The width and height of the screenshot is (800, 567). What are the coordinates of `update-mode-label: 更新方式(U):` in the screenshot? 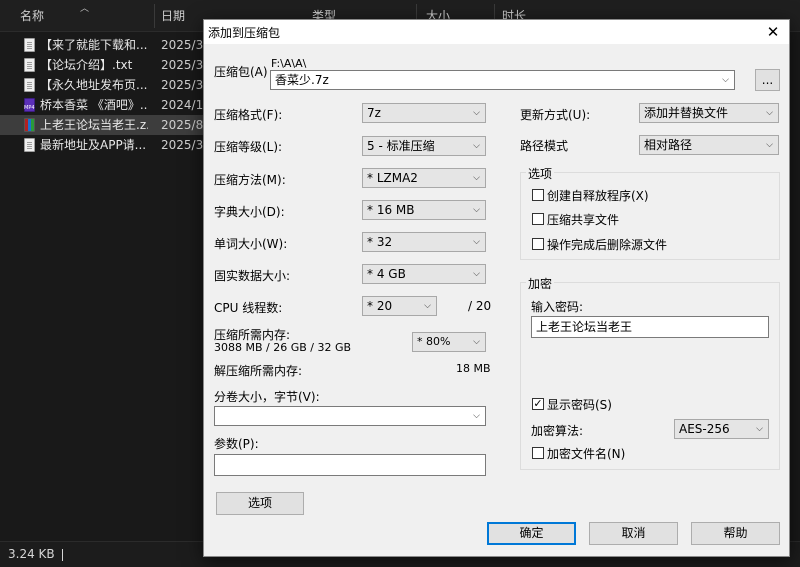 It's located at (555, 115).